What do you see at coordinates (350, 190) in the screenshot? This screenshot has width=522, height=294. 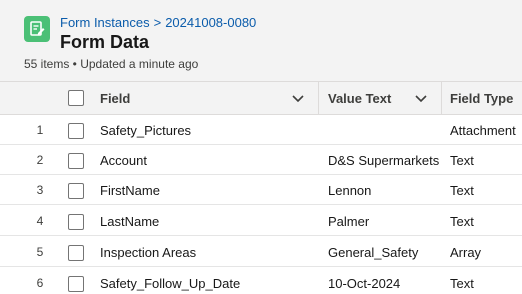 I see `value-text-cell: Lennon` at bounding box center [350, 190].